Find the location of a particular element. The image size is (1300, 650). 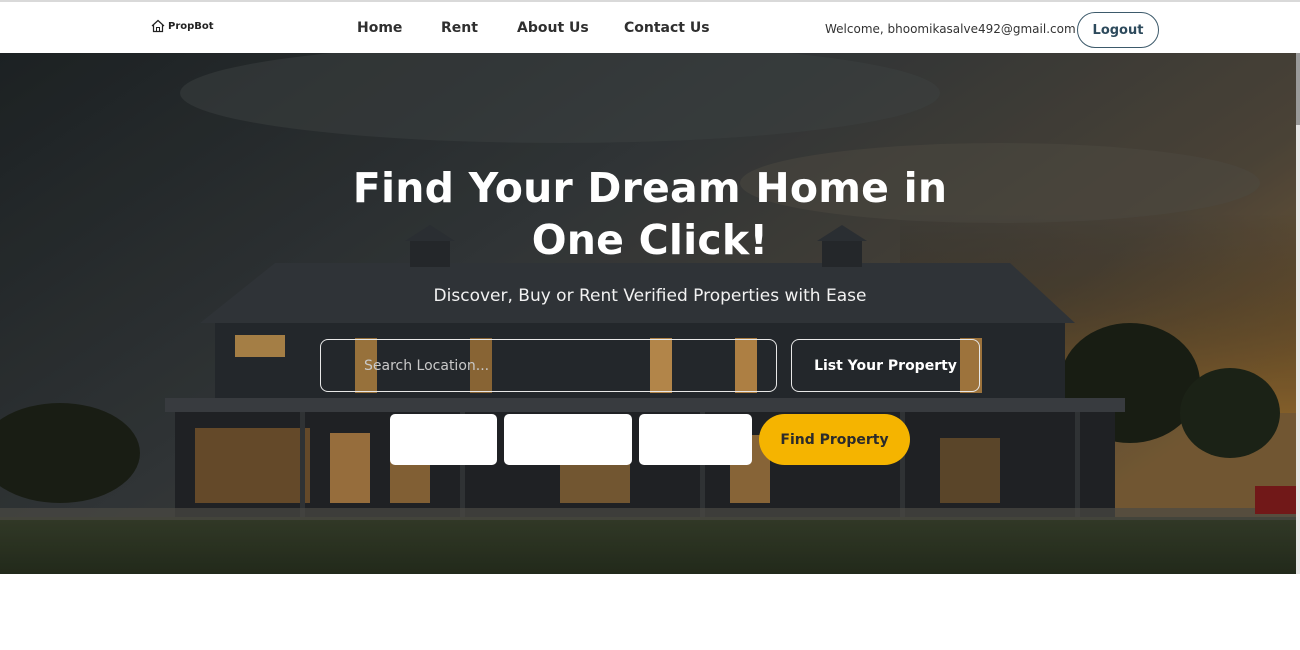

search-location-input is located at coordinates (548, 365).